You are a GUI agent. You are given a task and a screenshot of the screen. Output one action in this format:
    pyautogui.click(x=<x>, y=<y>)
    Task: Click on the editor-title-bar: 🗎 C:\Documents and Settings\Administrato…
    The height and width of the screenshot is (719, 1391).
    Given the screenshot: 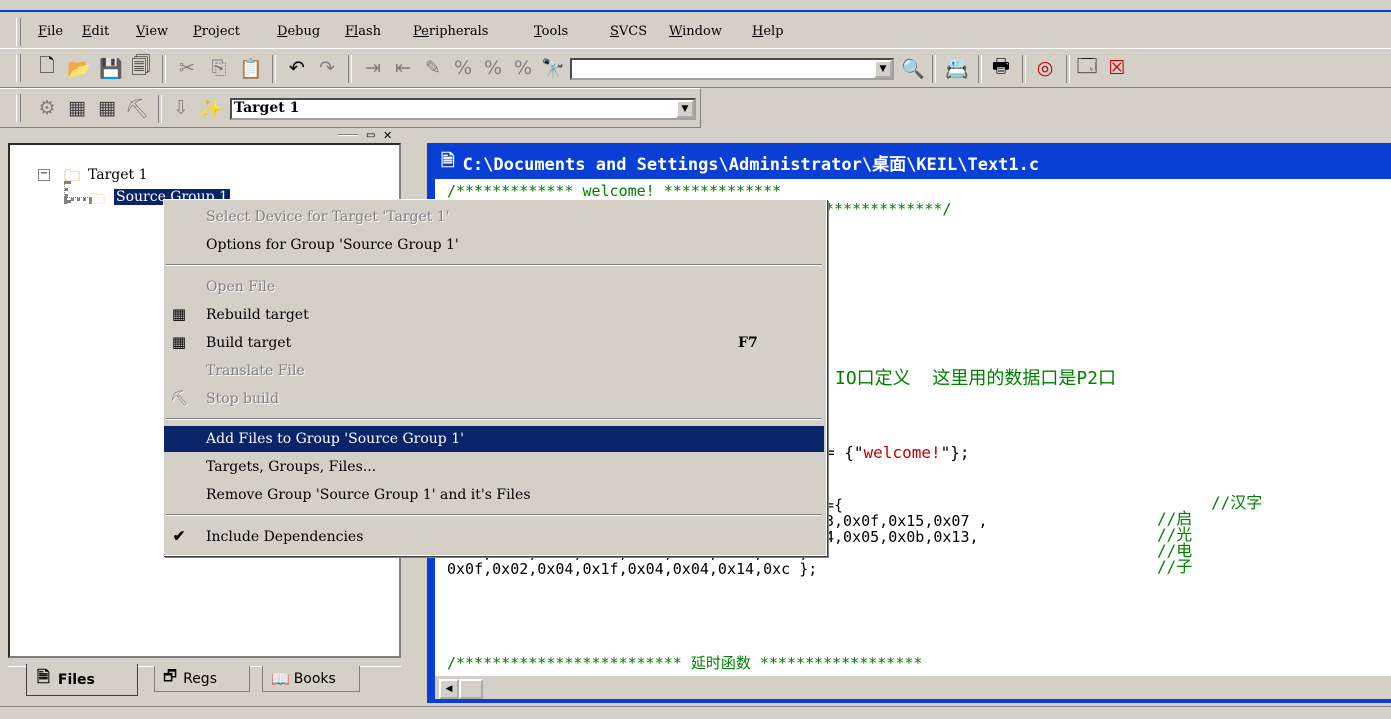 What is the action you would take?
    pyautogui.click(x=909, y=162)
    